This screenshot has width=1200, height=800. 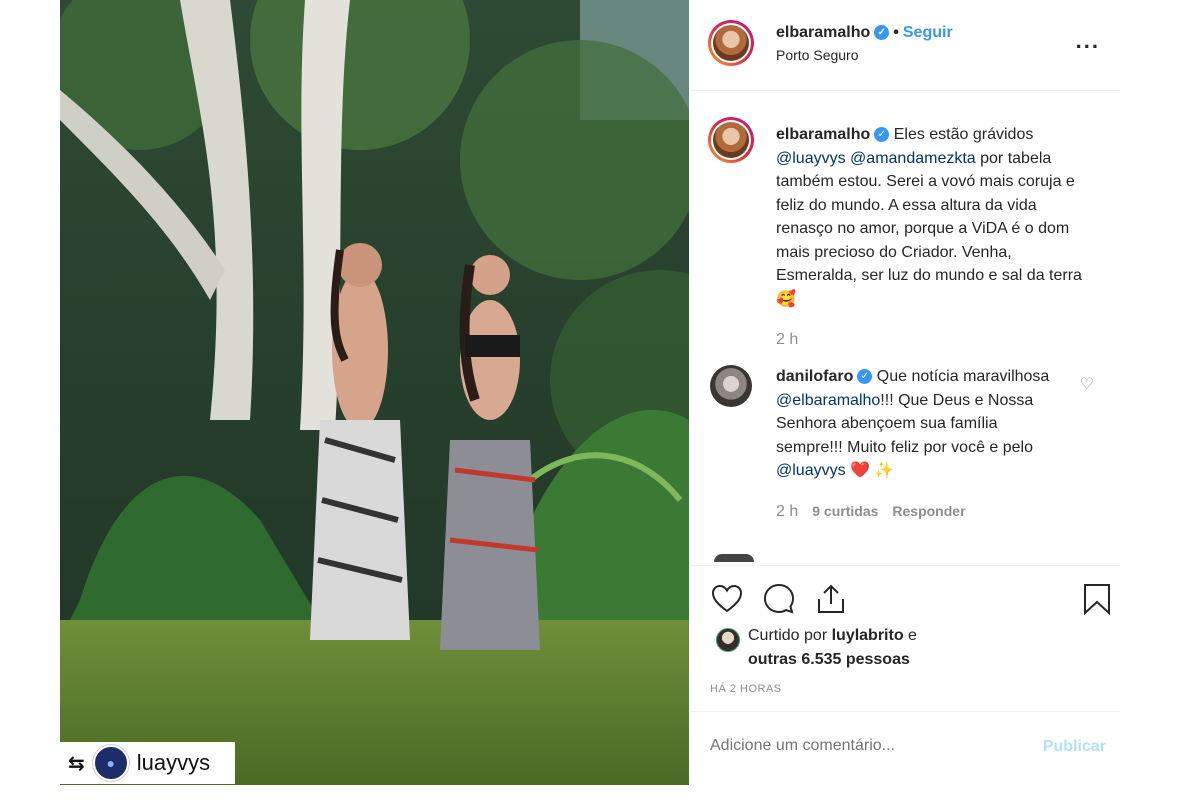 I want to click on heart-icon, so click(x=727, y=599).